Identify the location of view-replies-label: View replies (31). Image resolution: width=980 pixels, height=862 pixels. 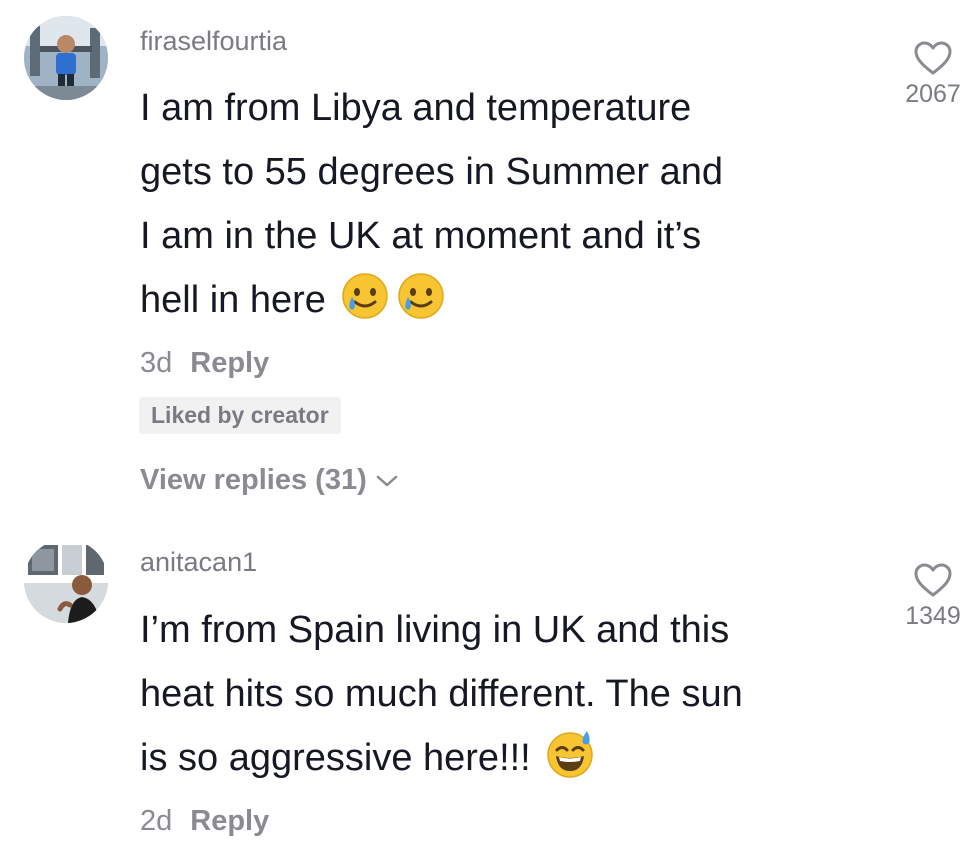
(253, 480).